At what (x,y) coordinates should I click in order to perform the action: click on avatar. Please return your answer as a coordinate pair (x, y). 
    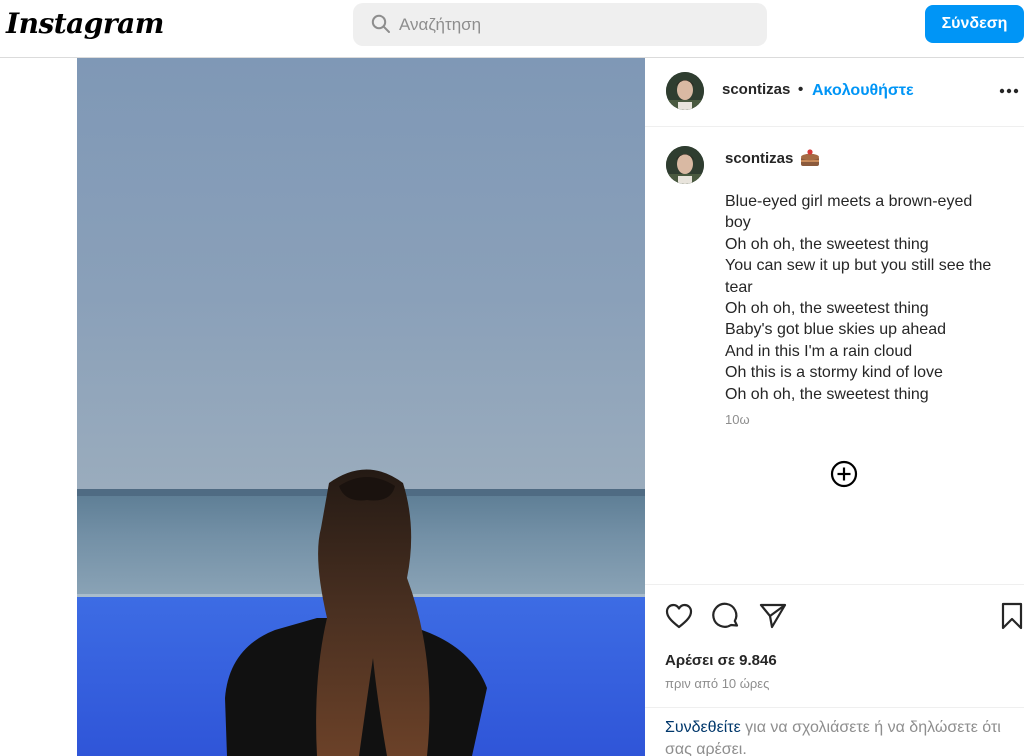
    Looking at the image, I should click on (685, 91).